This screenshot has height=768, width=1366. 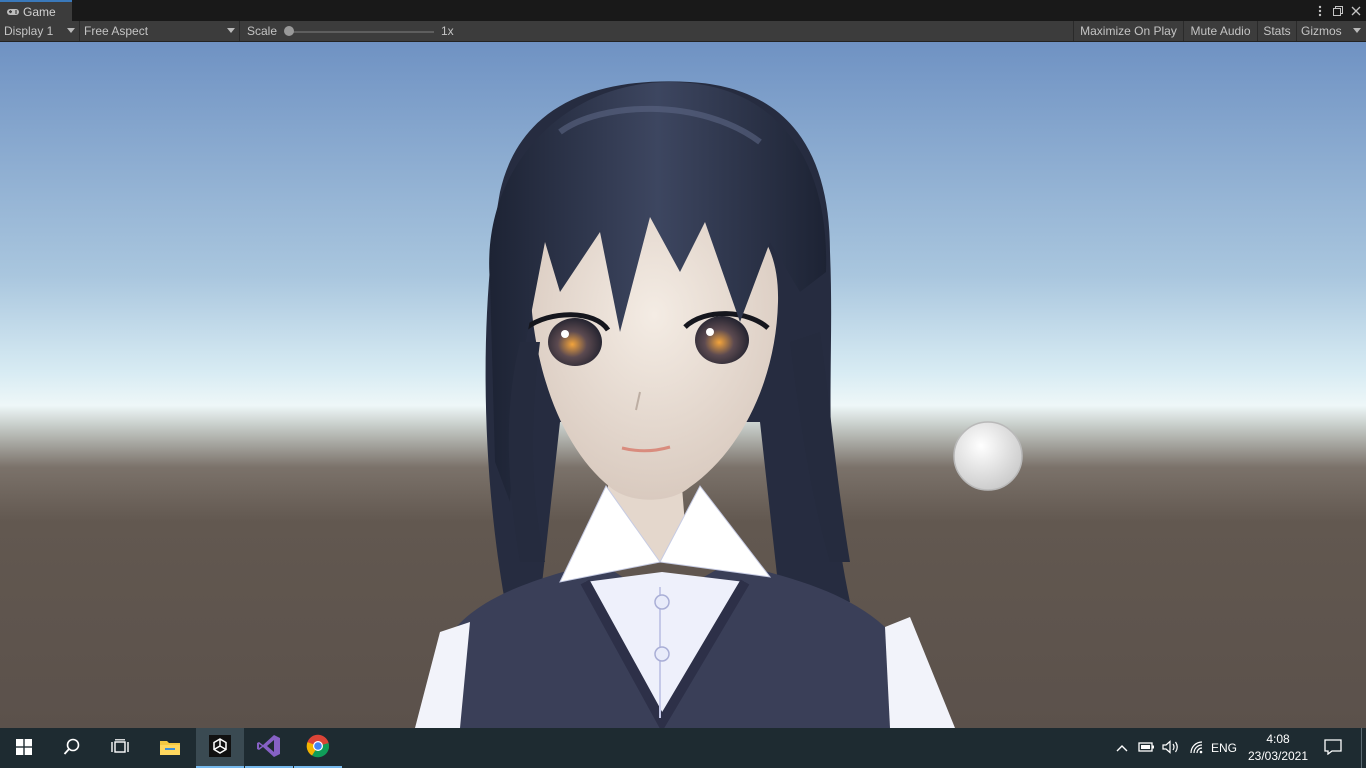 What do you see at coordinates (1320, 11) in the screenshot?
I see `more-icon` at bounding box center [1320, 11].